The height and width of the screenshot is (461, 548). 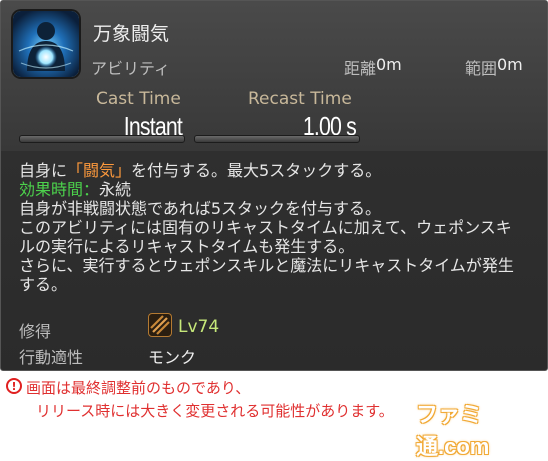 What do you see at coordinates (14, 386) in the screenshot?
I see `exclamation-icon: !` at bounding box center [14, 386].